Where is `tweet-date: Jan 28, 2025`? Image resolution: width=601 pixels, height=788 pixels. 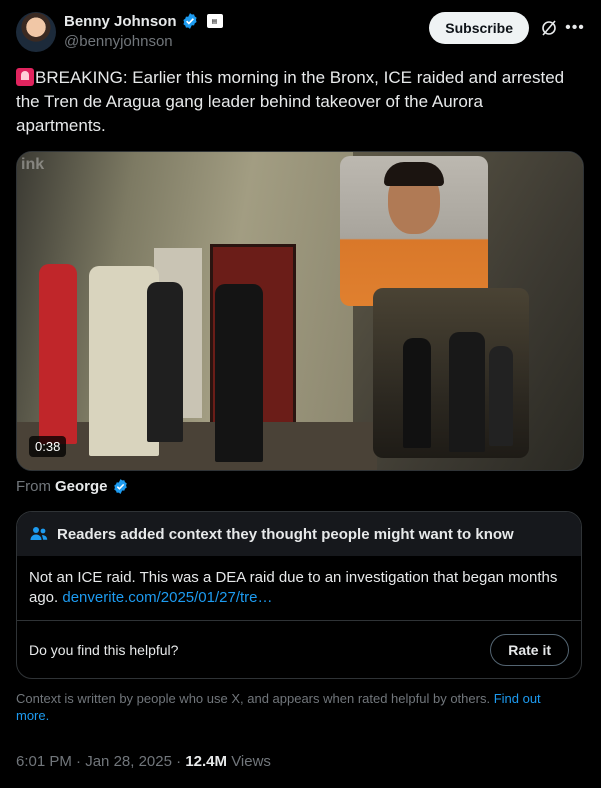
tweet-date: Jan 28, 2025 is located at coordinates (128, 761).